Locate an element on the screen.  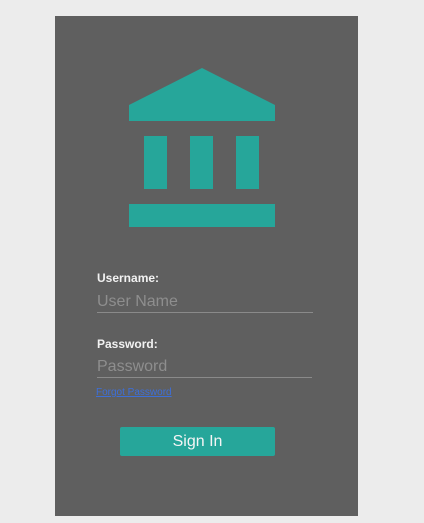
password-label: Password: is located at coordinates (127, 344).